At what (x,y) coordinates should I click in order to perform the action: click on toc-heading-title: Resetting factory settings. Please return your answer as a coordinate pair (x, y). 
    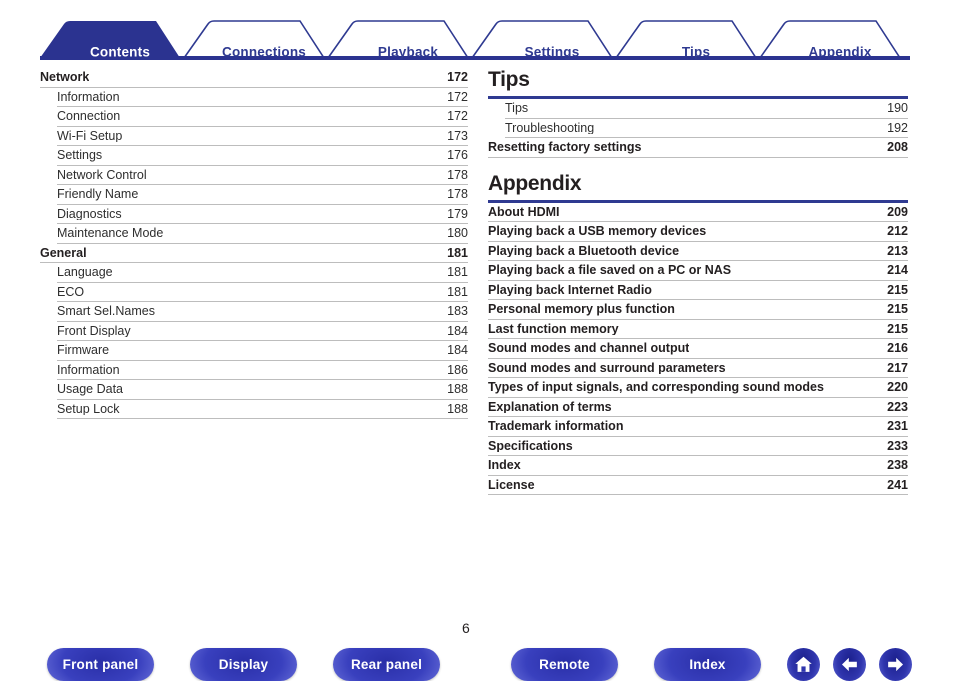
    Looking at the image, I should click on (565, 147).